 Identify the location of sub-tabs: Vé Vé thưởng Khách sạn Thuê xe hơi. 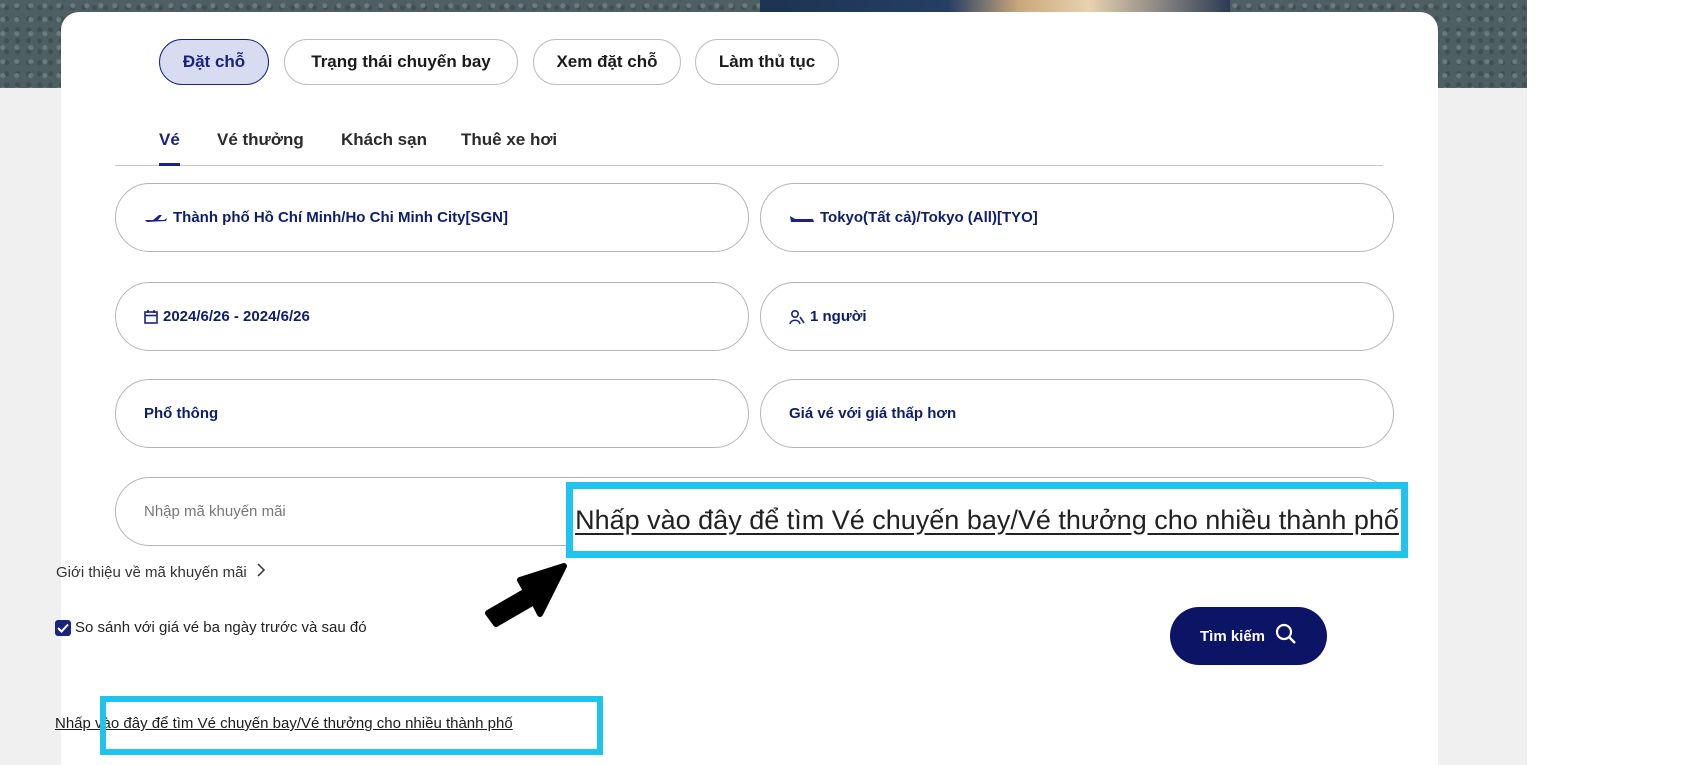
(749, 143).